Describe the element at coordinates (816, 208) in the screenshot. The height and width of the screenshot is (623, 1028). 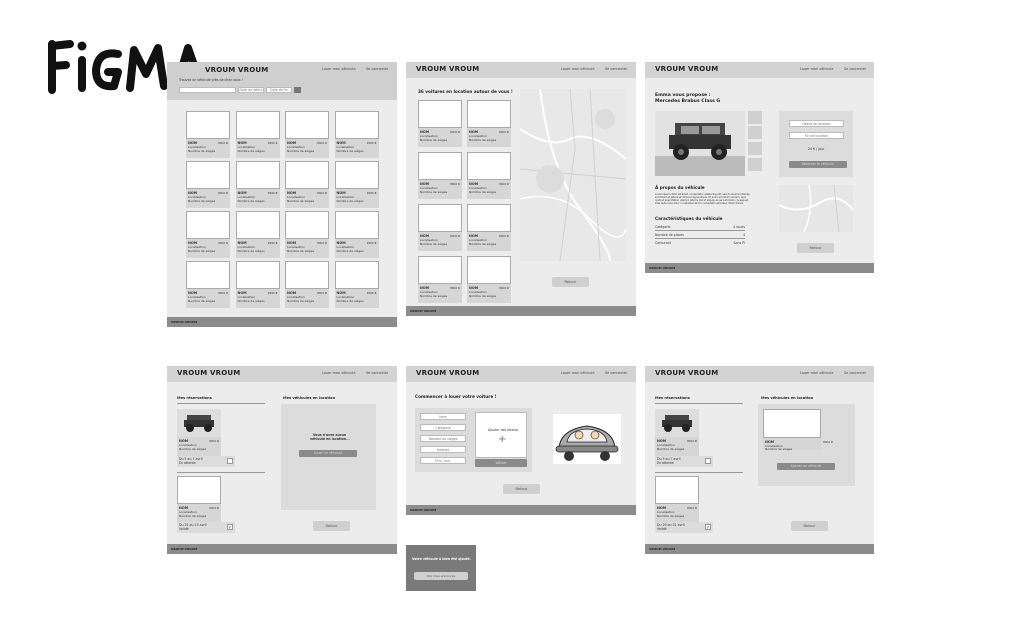
I see `vehicle-map` at that location.